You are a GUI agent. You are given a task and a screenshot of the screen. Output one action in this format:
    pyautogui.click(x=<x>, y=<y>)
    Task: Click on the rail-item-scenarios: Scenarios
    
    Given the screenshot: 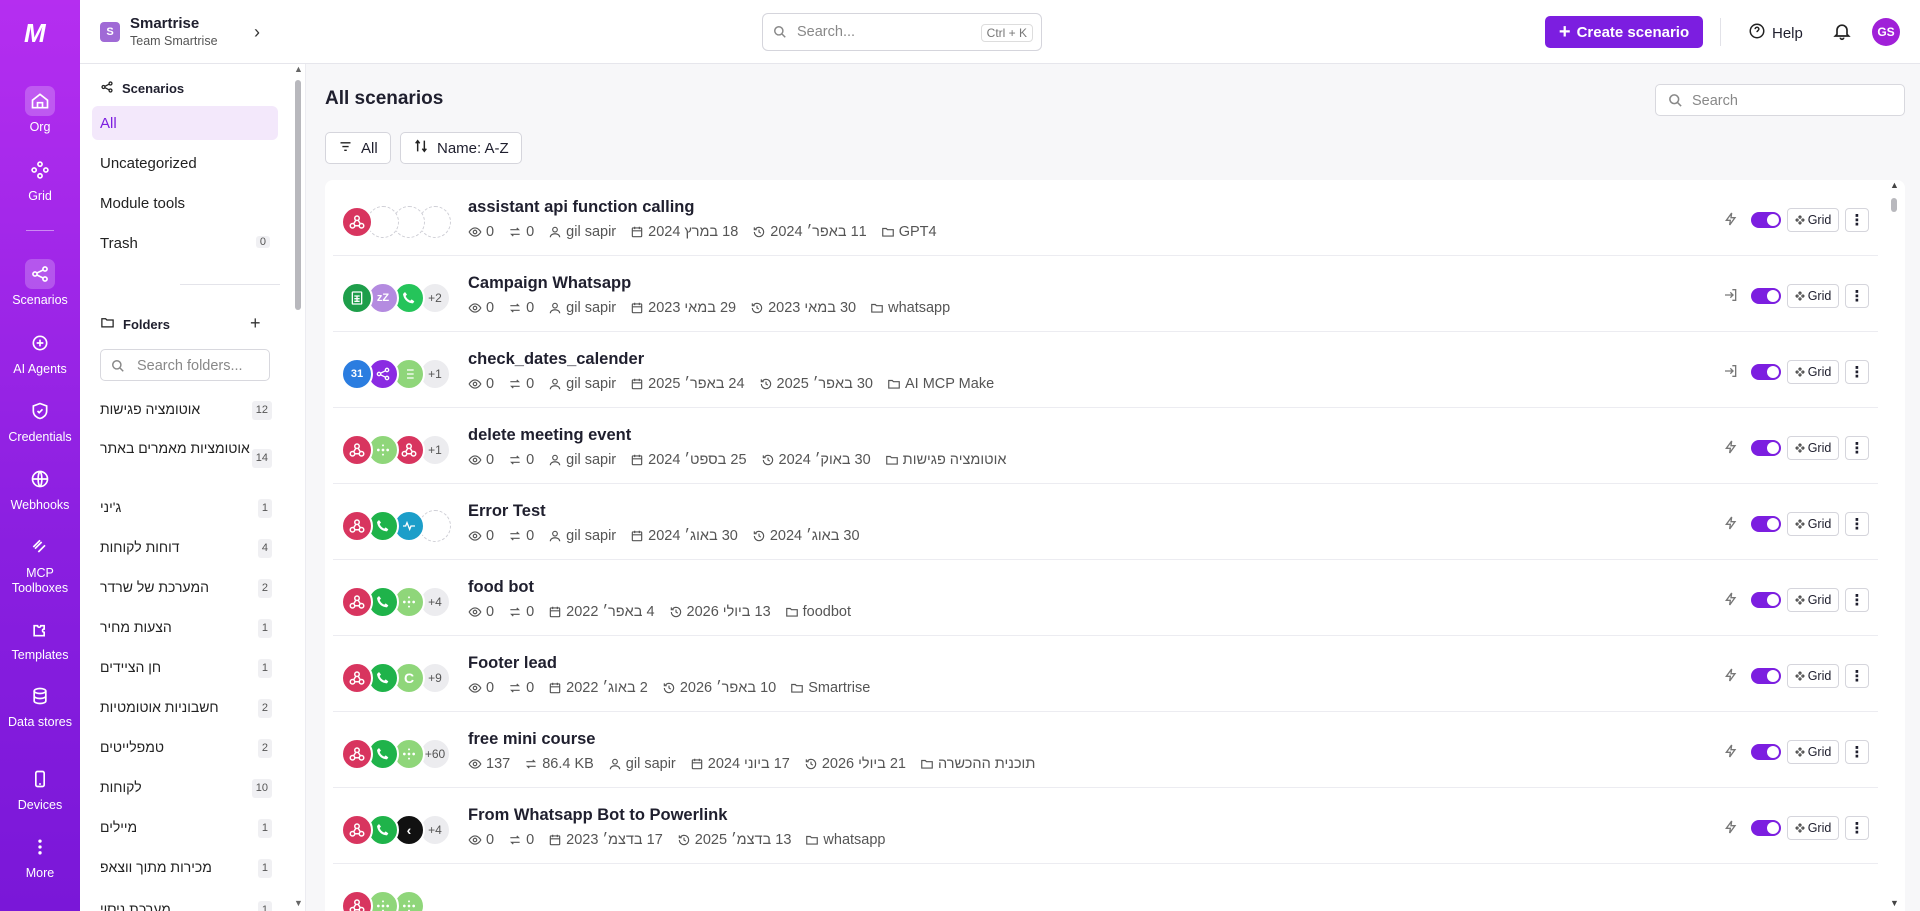 What is the action you would take?
    pyautogui.click(x=40, y=283)
    